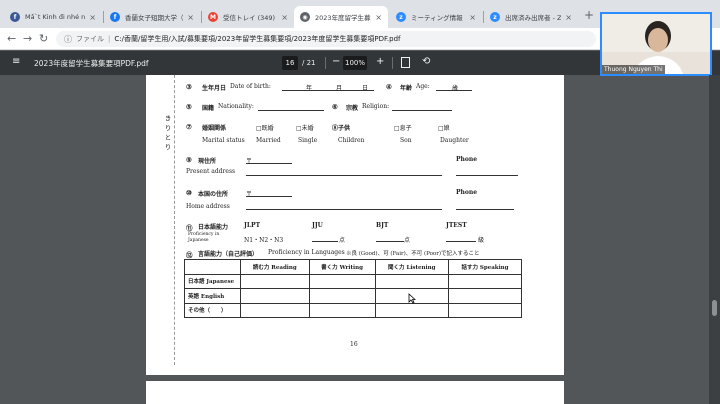 The width and height of the screenshot is (720, 404). What do you see at coordinates (189, 107) in the screenshot?
I see `item-number: ⑤` at bounding box center [189, 107].